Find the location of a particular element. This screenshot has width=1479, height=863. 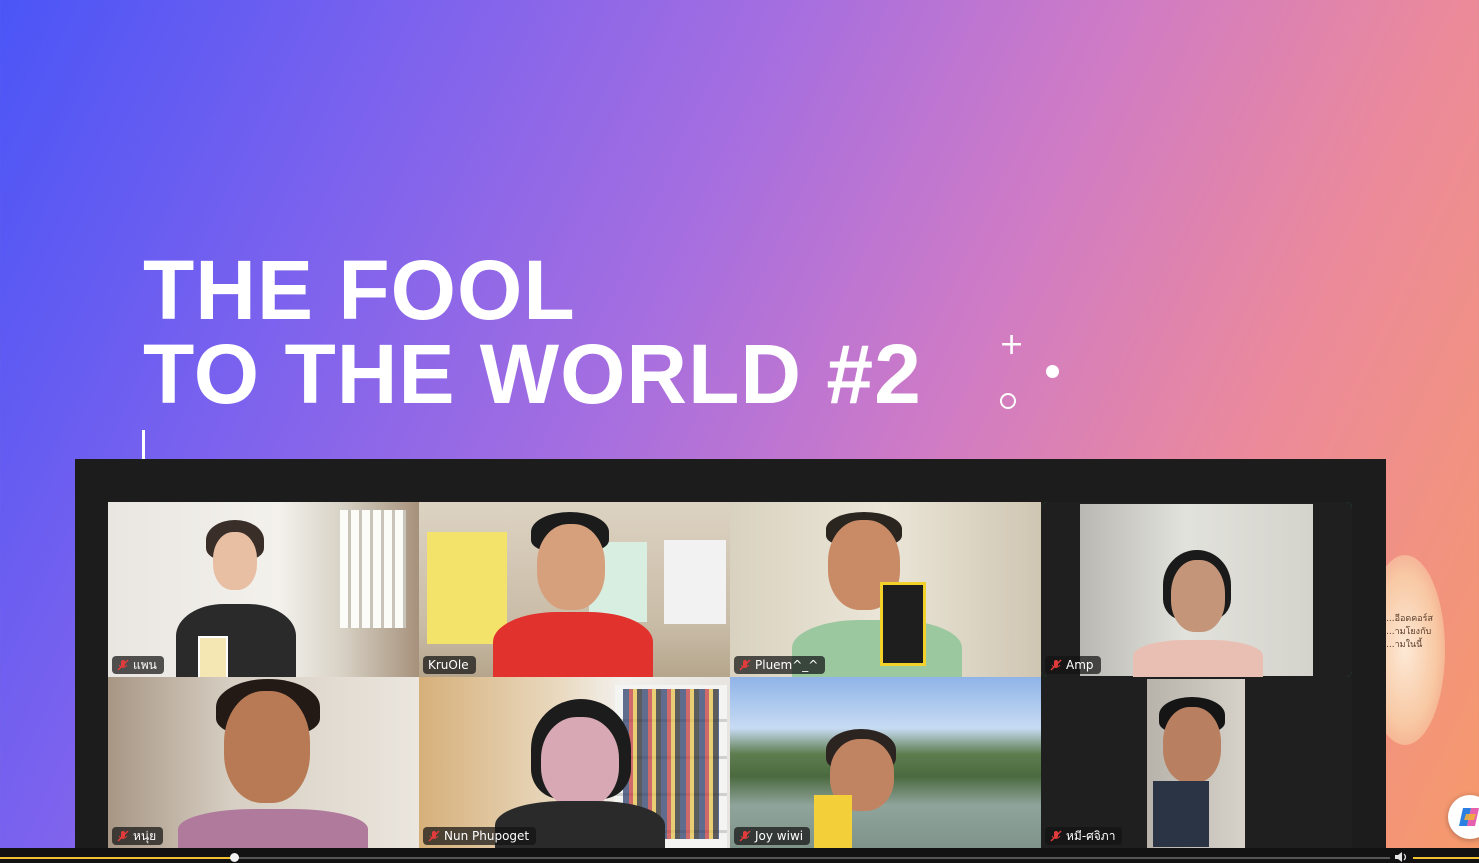

participant-name: Pluem^_^ is located at coordinates (787, 665).